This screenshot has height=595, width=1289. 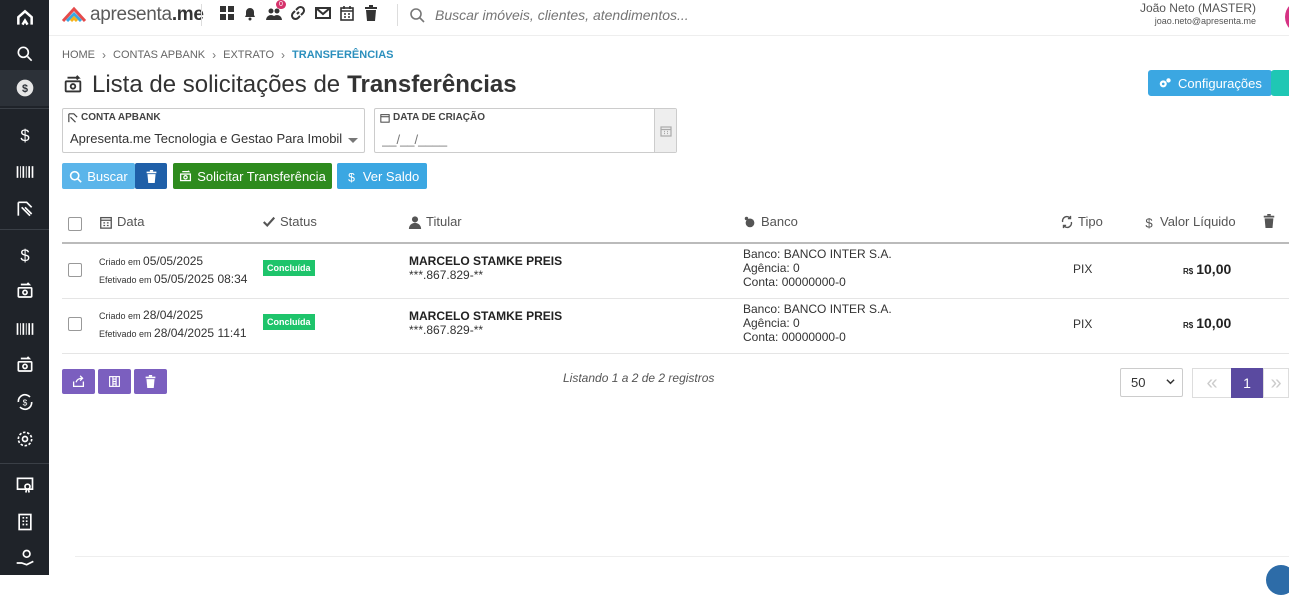 I want to click on hand-dollar-icon, so click(x=24, y=558).